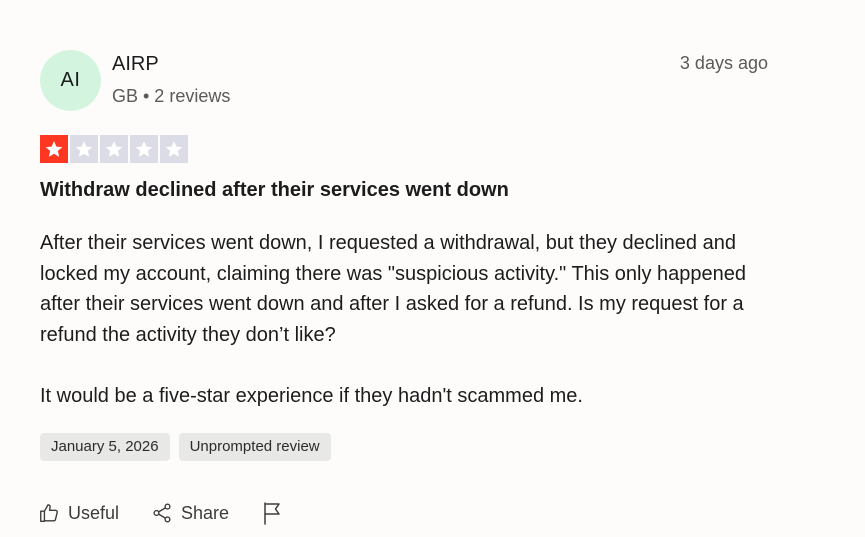 The width and height of the screenshot is (865, 537). Describe the element at coordinates (723, 63) in the screenshot. I see `review-date: 3 days ago` at that location.